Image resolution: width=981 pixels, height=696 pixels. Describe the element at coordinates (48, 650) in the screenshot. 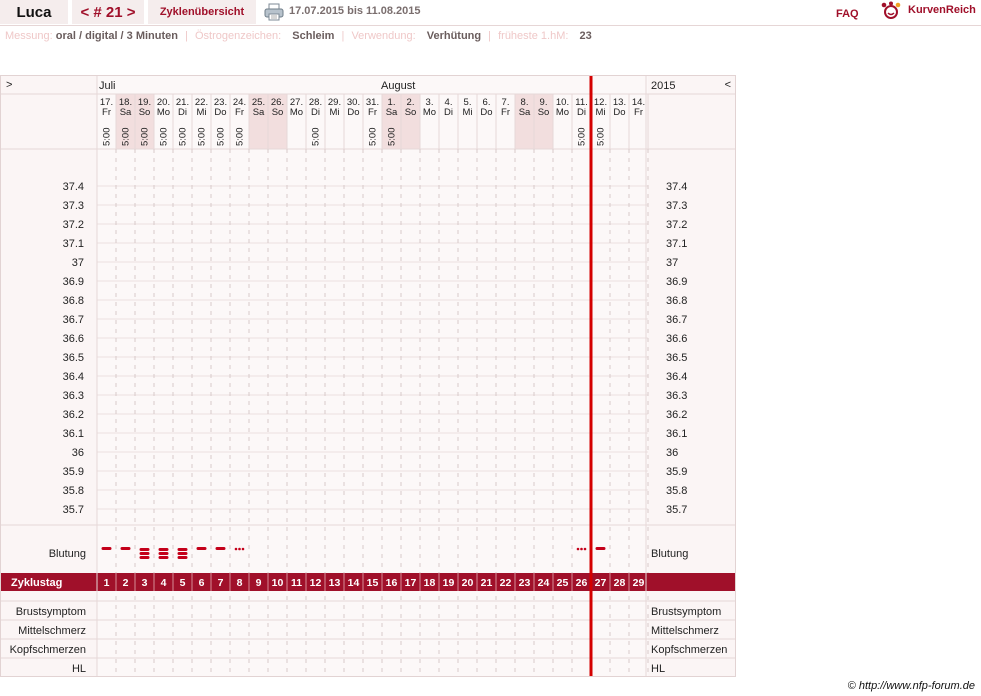

I see `symptom-label-left: Kopfschmerzen` at that location.